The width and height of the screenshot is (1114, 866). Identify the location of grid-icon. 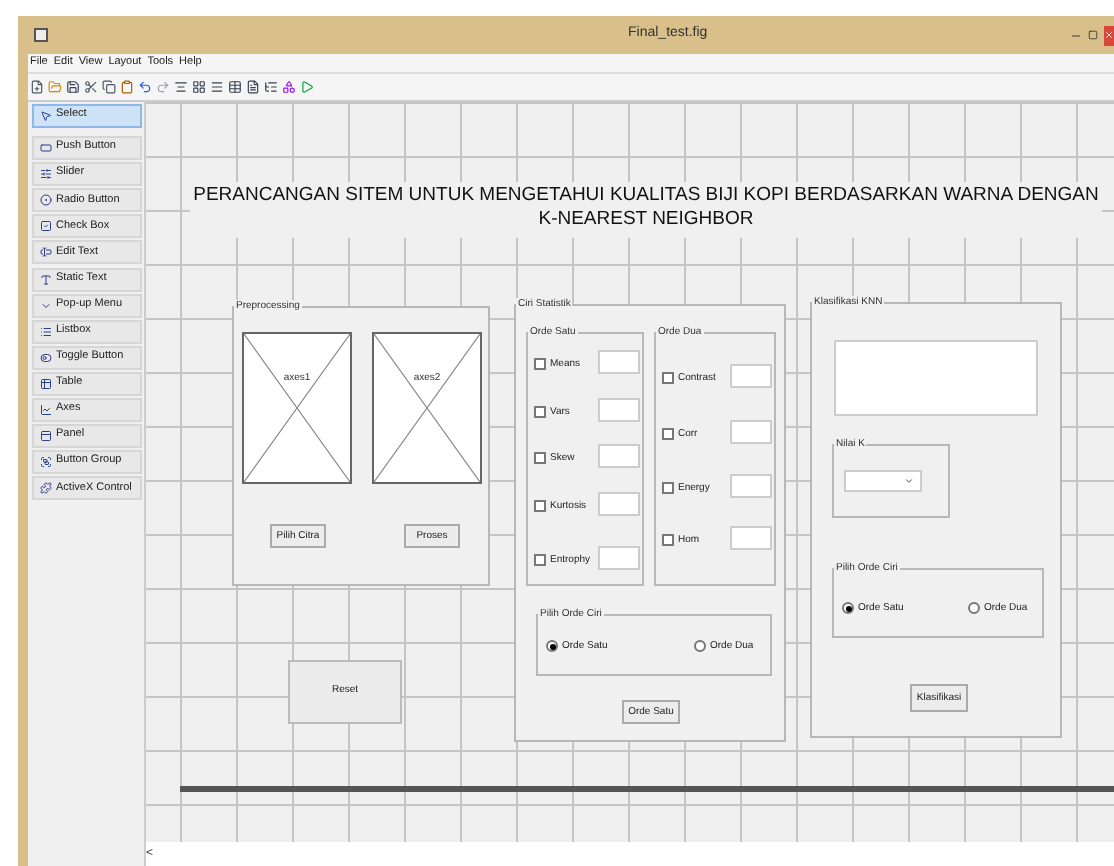
(199, 87).